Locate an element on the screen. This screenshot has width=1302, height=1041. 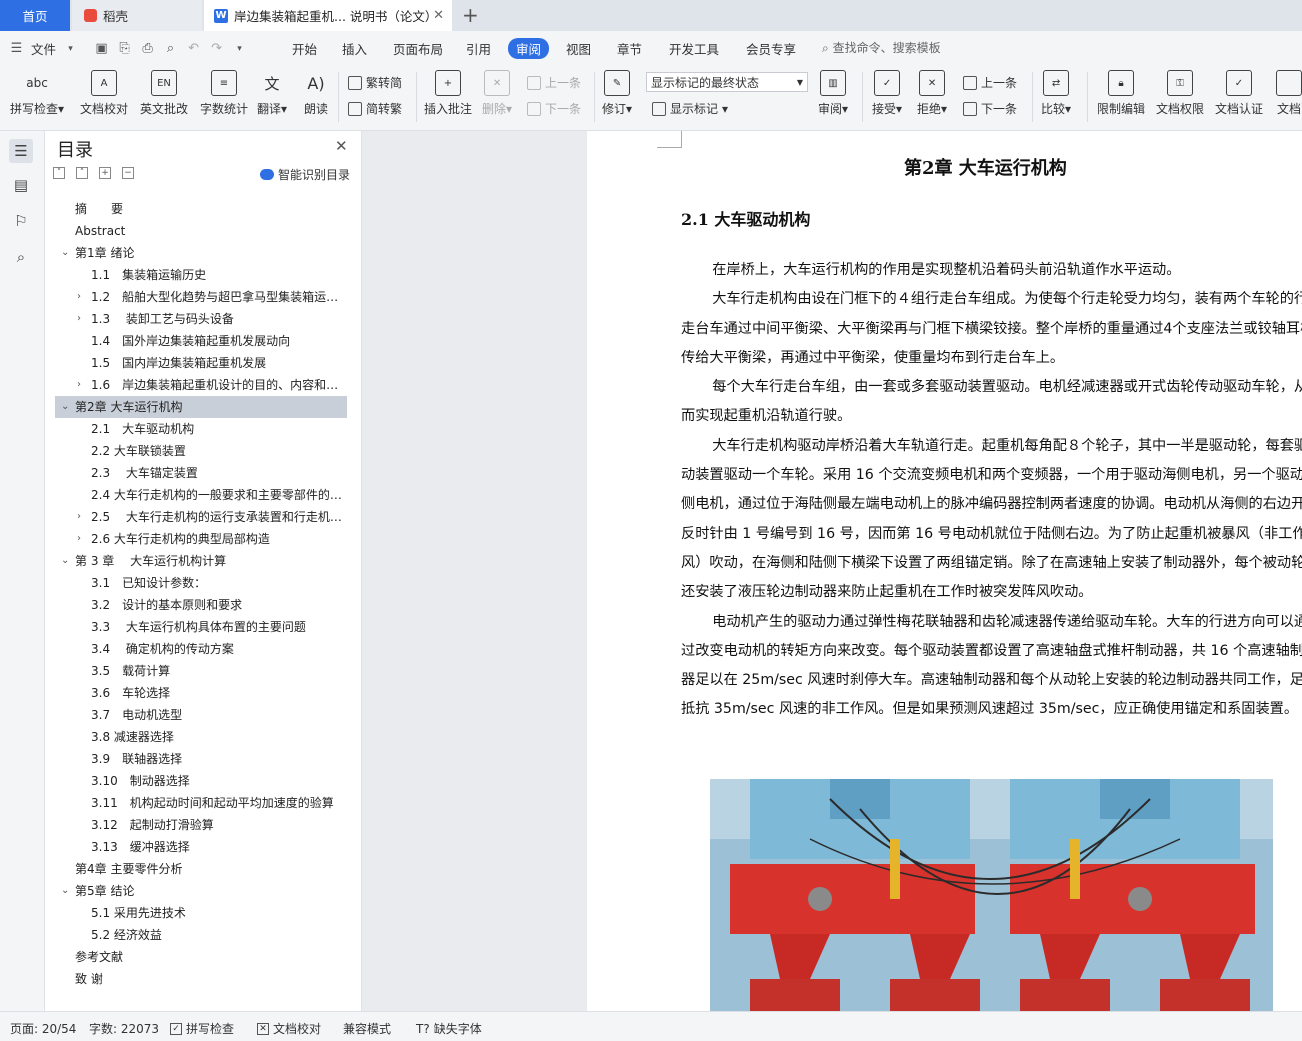
review-pane-button: ▥ 审阅▾ is located at coordinates (833, 93).